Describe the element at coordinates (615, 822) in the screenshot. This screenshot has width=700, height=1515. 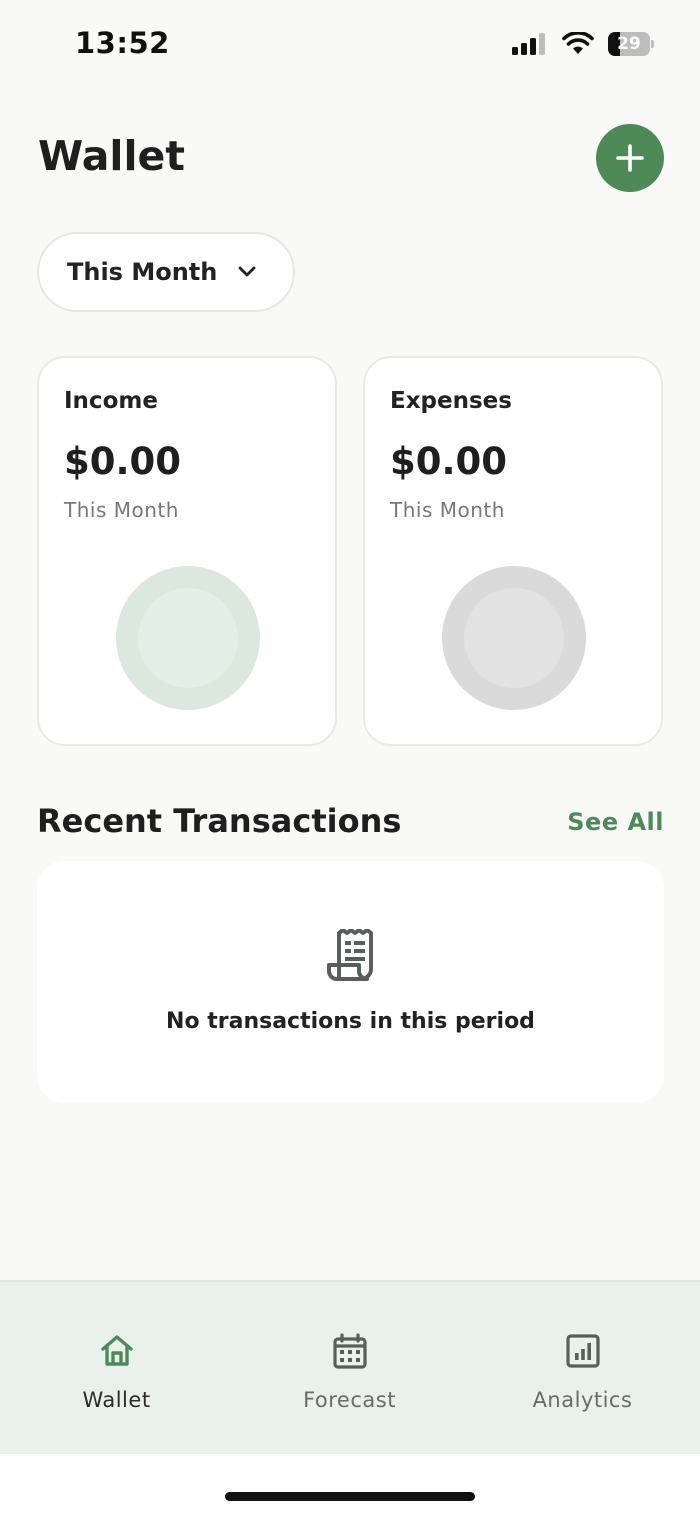
I see `see-all-link: See All` at that location.